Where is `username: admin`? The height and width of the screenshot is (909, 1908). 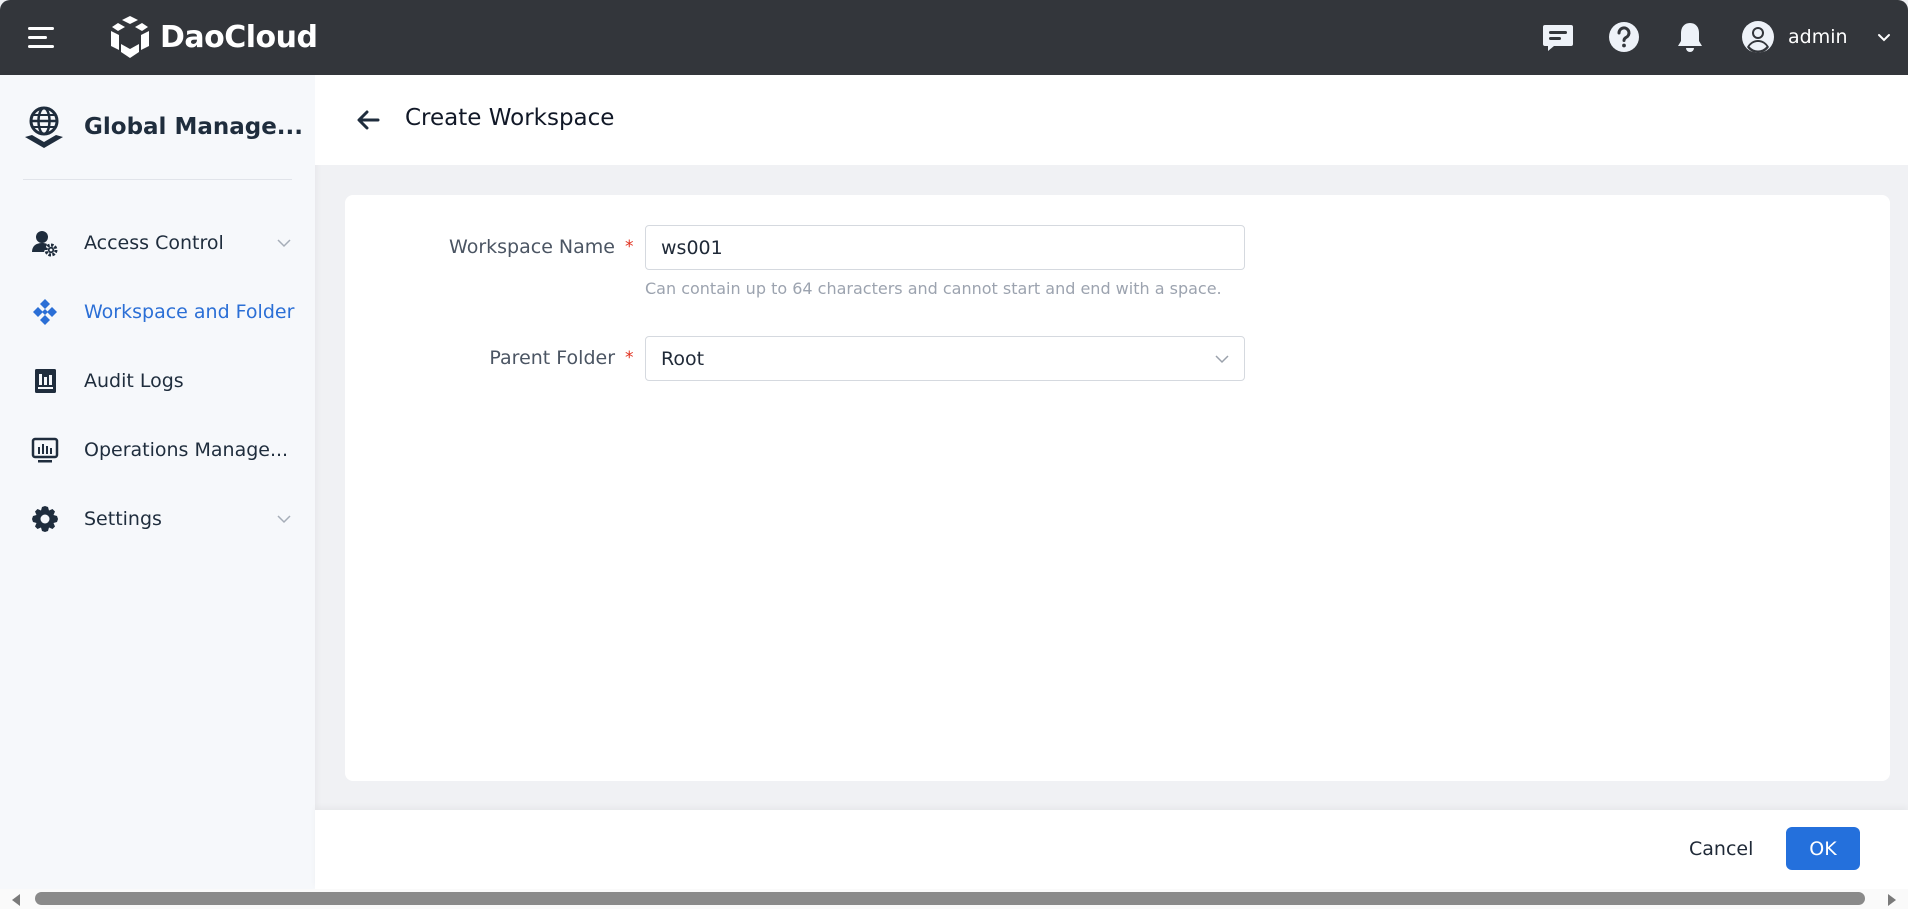
username: admin is located at coordinates (1818, 37).